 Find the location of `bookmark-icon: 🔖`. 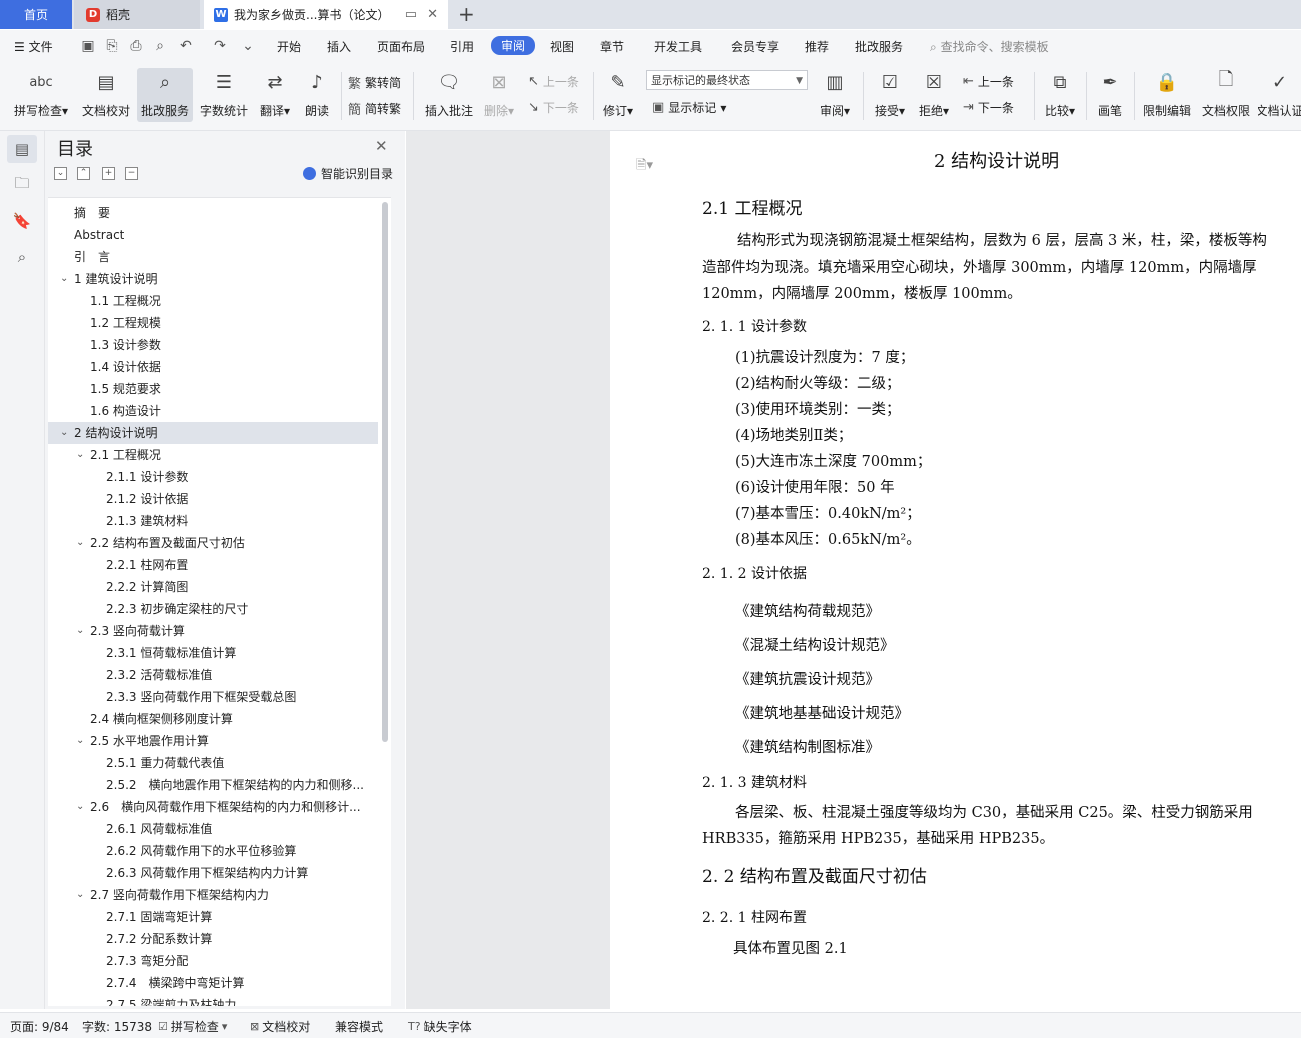

bookmark-icon: 🔖 is located at coordinates (22, 221).